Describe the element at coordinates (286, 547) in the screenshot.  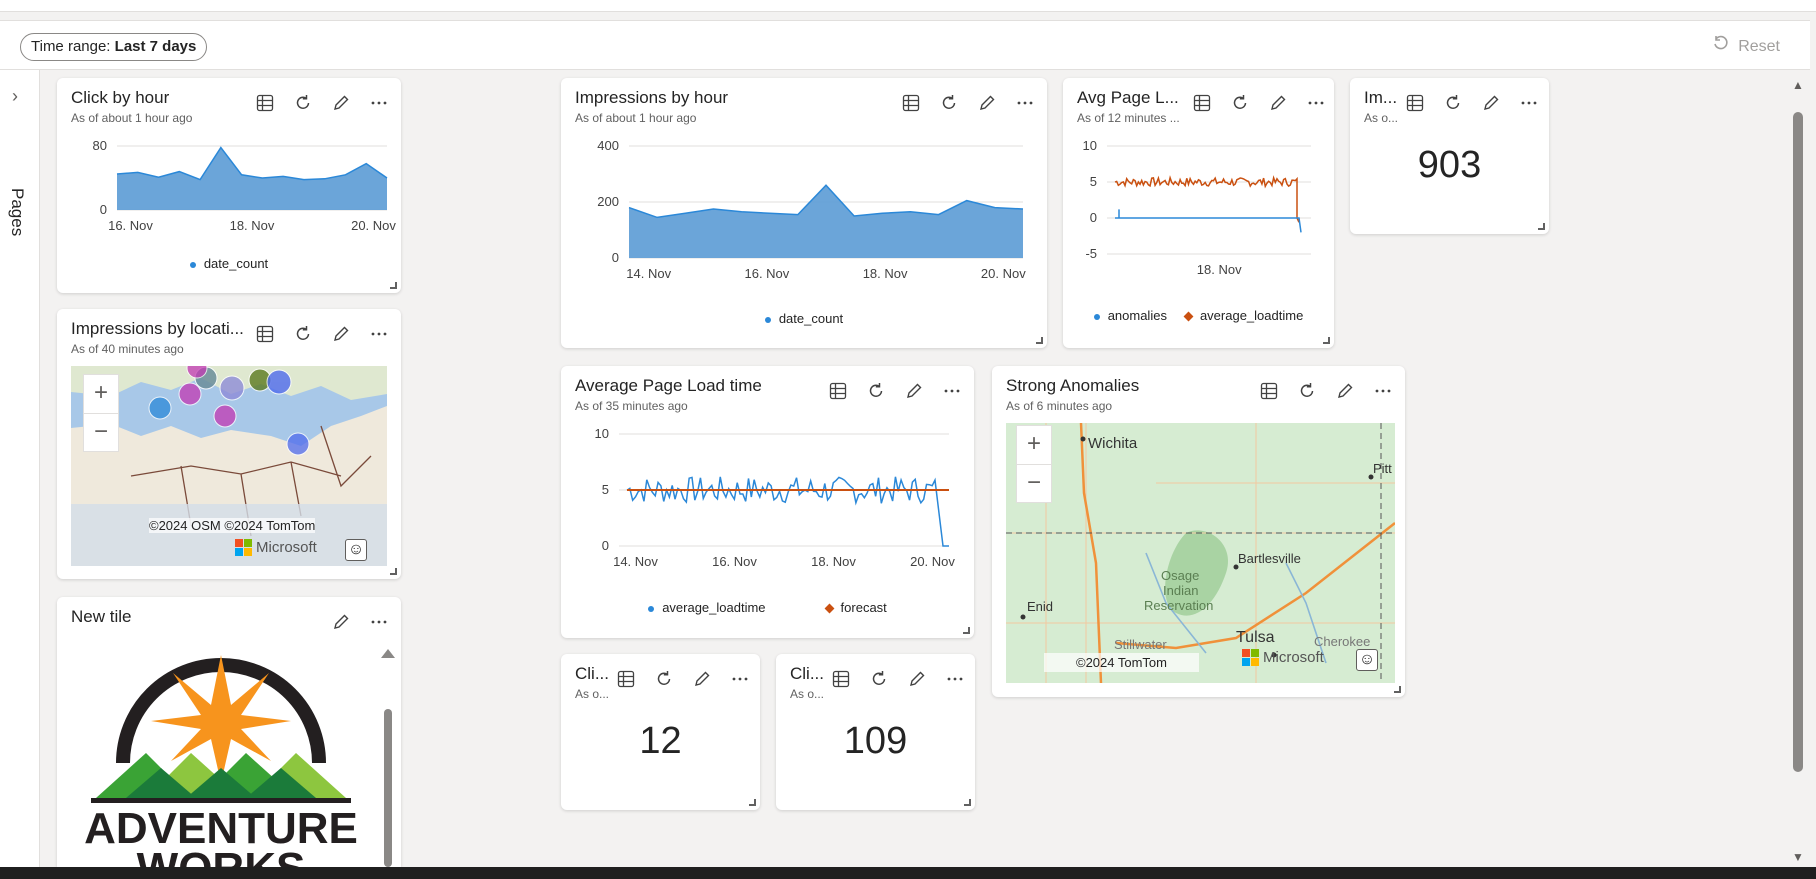
I see `brand-label: Microsoft` at that location.